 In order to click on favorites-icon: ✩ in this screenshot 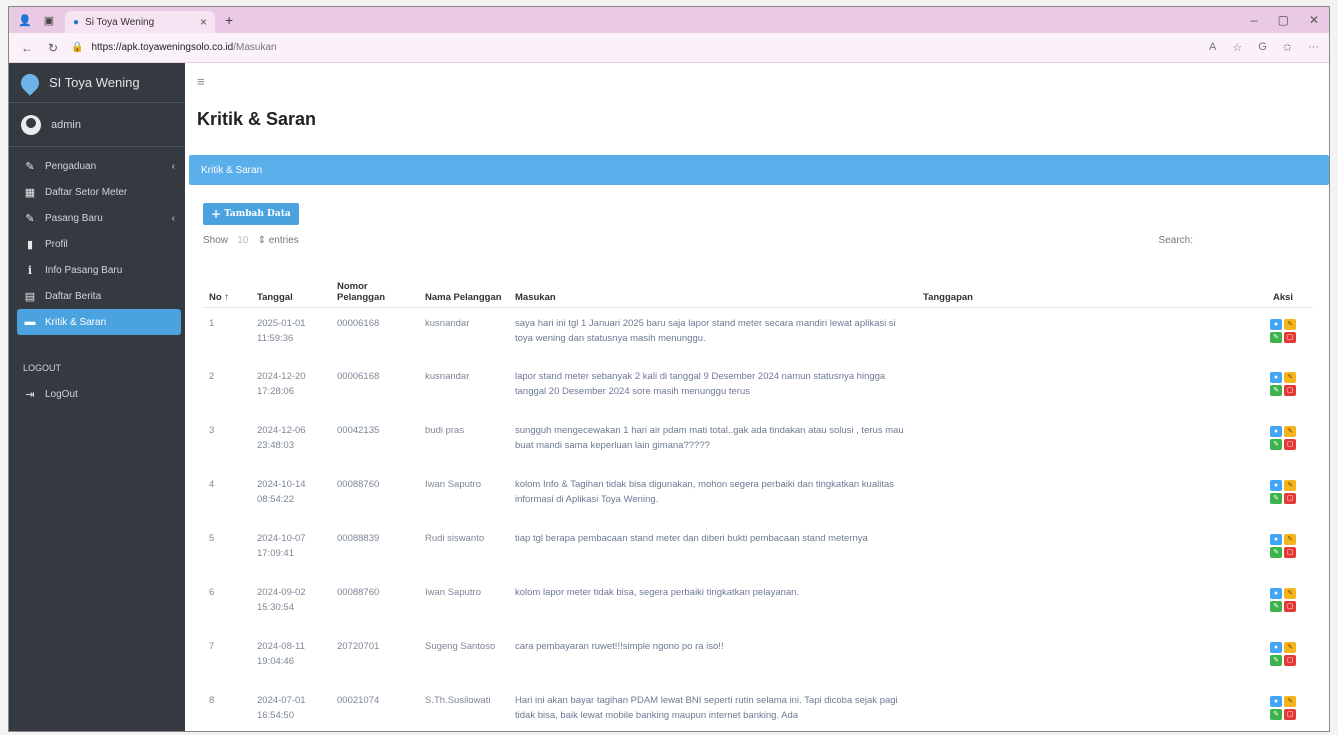, I will do `click(1287, 47)`.